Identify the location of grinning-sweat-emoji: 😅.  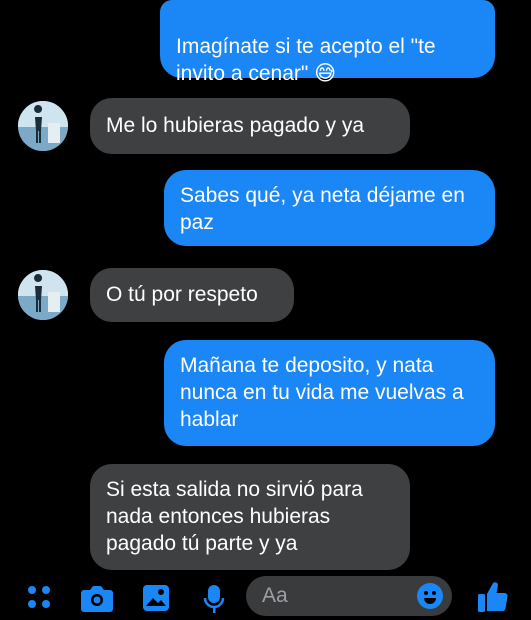
(325, 73).